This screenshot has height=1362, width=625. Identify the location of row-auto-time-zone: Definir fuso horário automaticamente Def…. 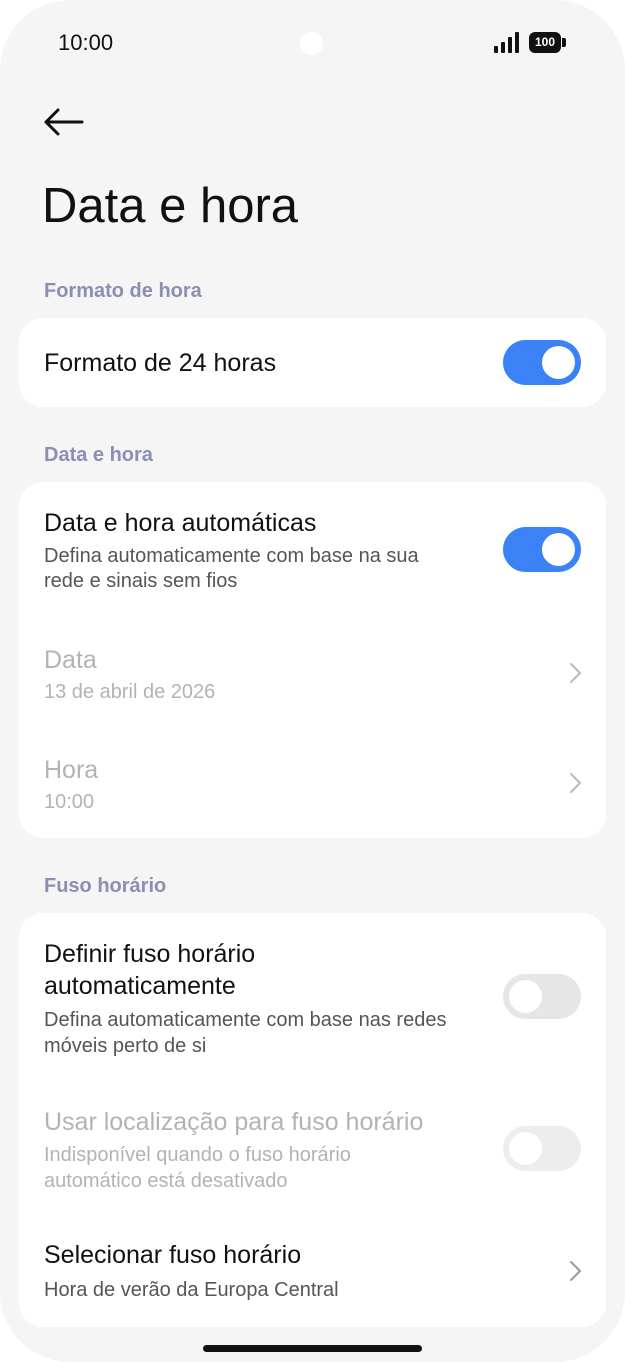
(312, 997).